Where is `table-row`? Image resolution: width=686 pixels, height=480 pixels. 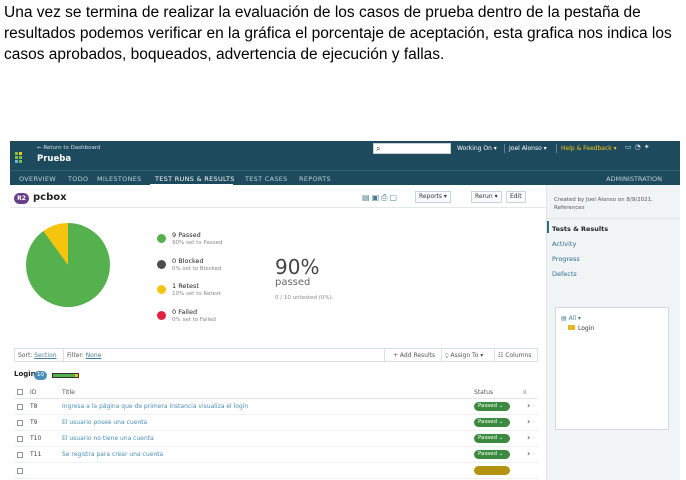 table-row is located at coordinates (276, 471).